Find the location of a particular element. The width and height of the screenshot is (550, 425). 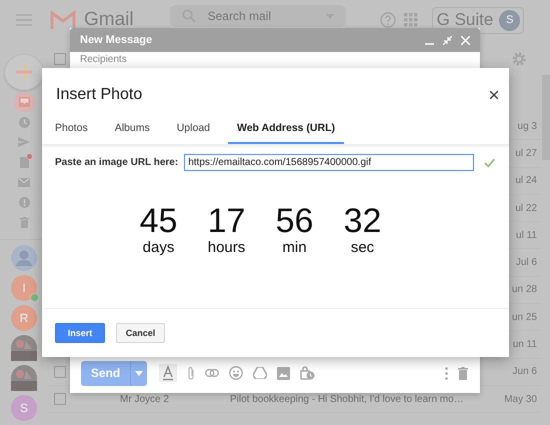

clock-icon is located at coordinates (24, 122).